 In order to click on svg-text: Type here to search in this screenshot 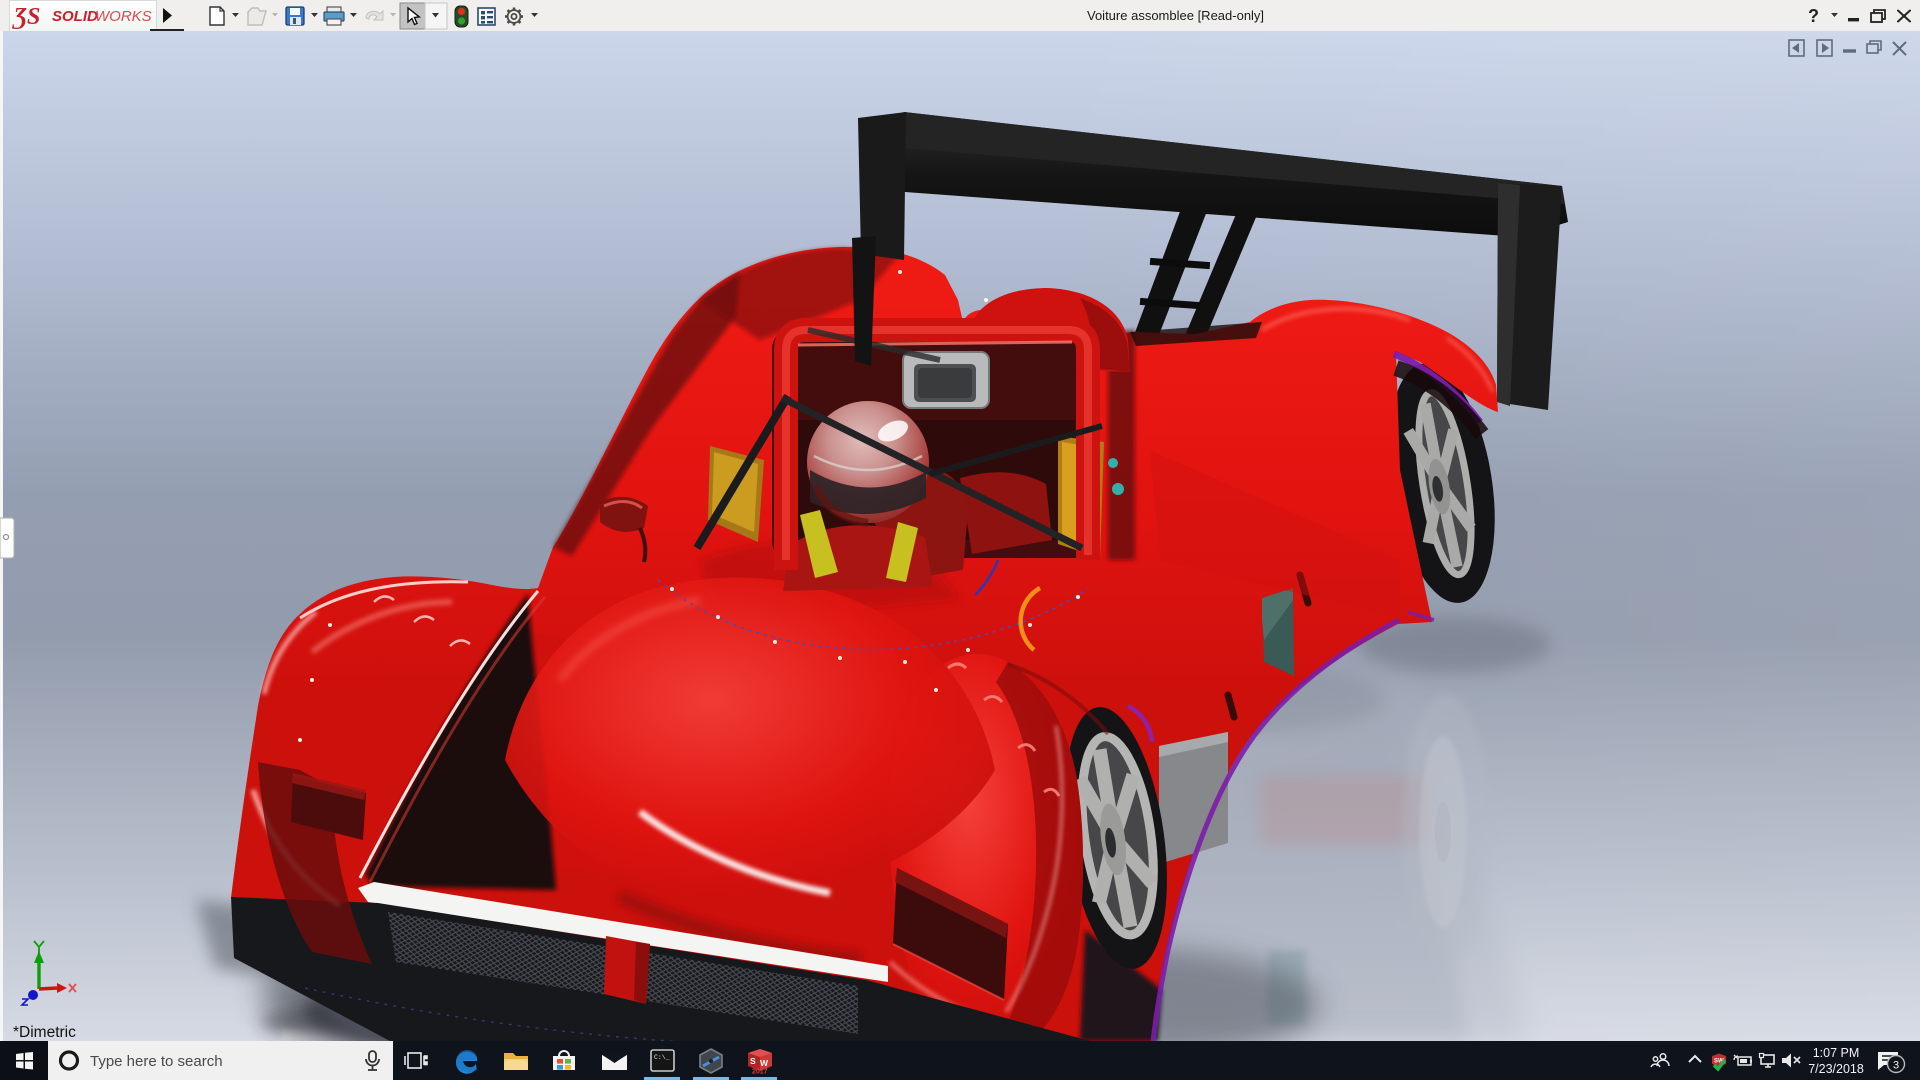, I will do `click(156, 1061)`.